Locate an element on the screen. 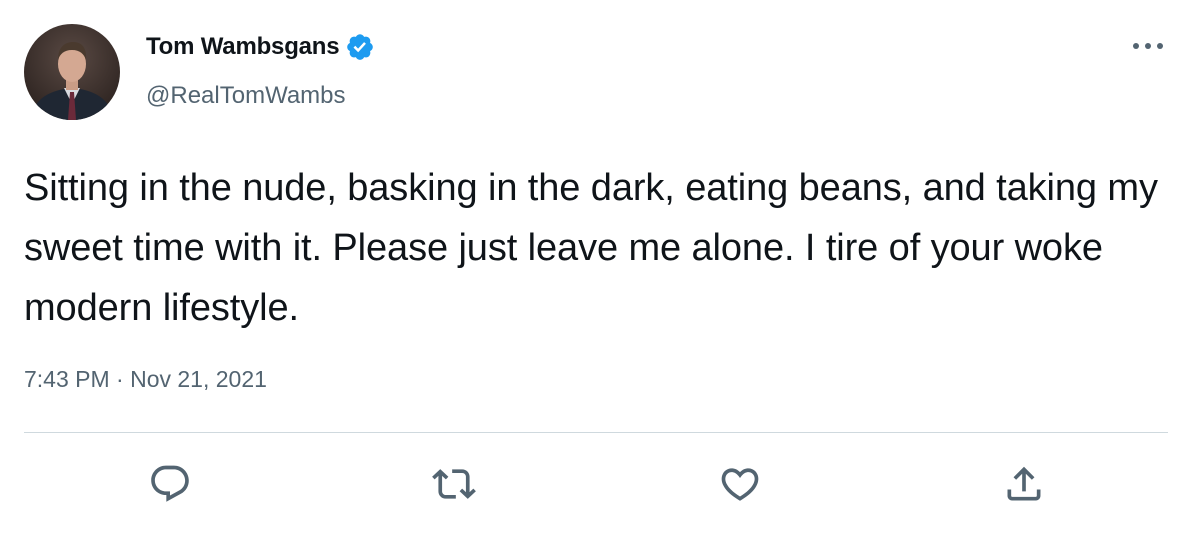 This screenshot has height=554, width=1192. reply-button is located at coordinates (170, 484).